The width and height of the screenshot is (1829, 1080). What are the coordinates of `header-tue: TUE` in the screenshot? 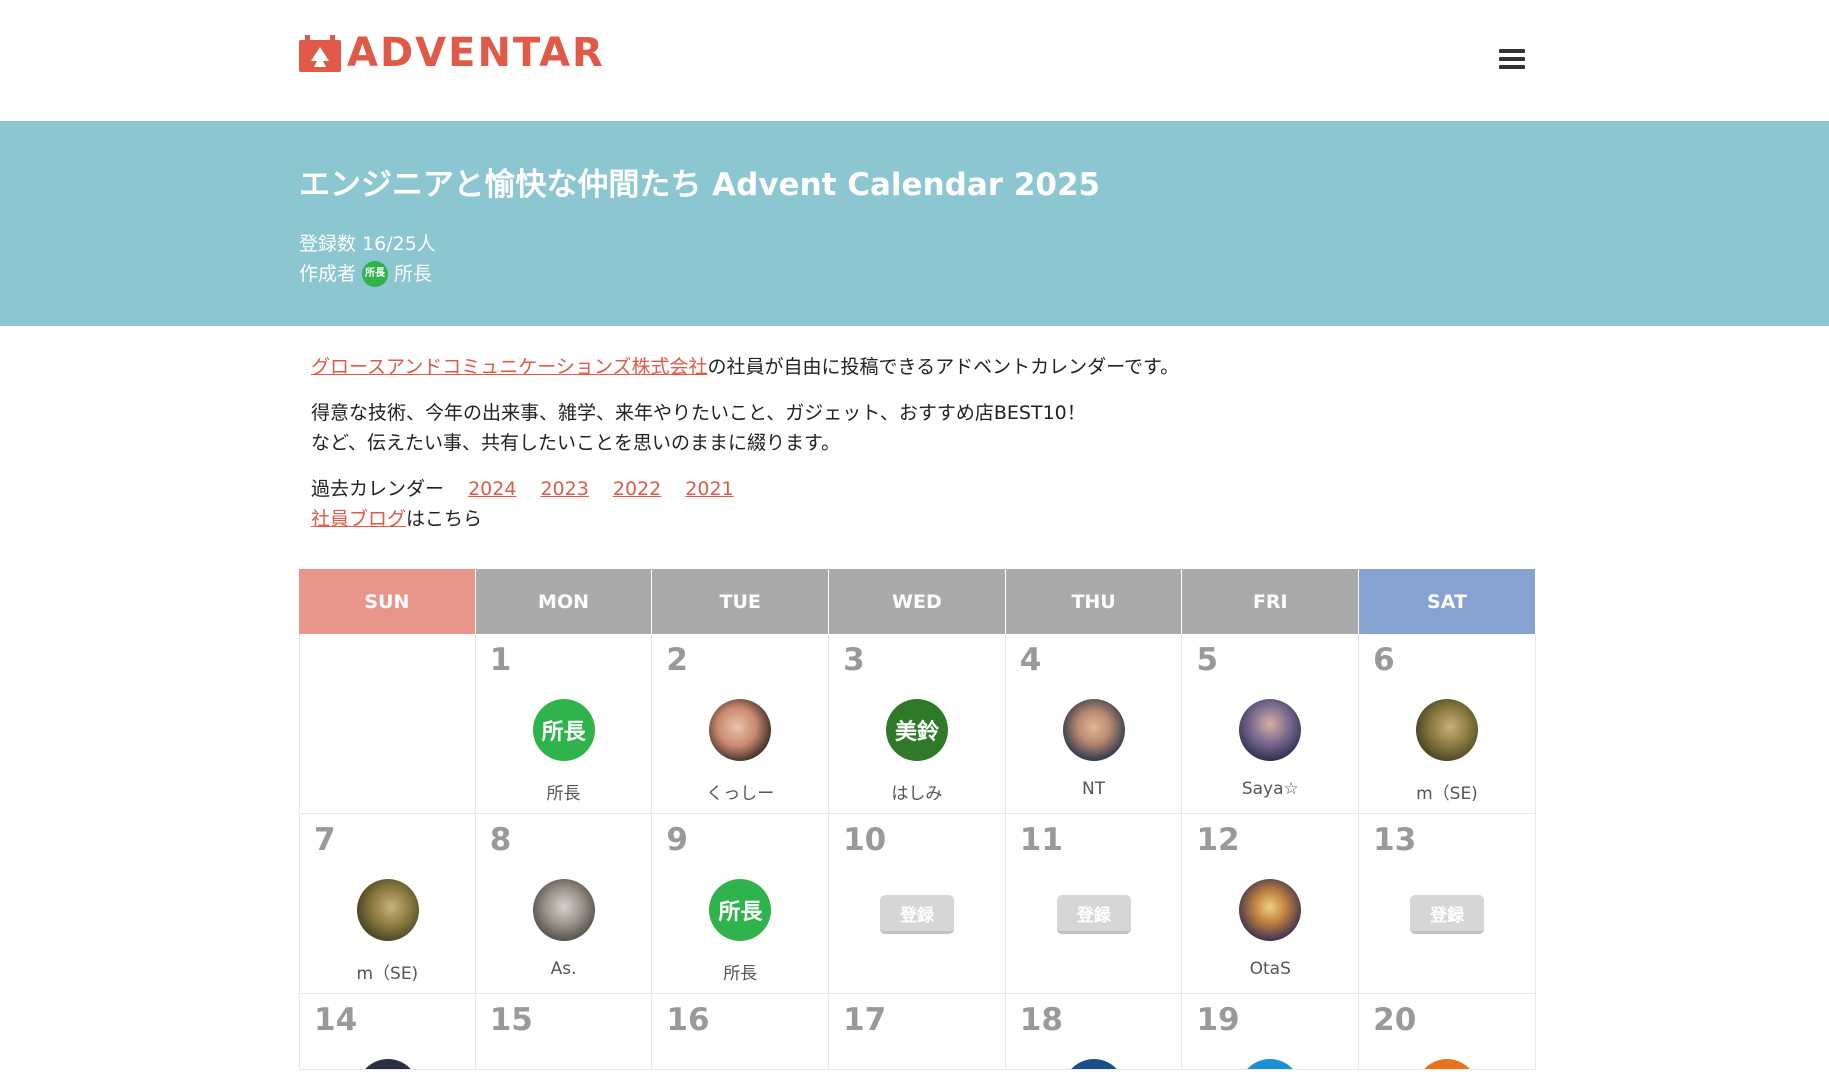 It's located at (741, 601).